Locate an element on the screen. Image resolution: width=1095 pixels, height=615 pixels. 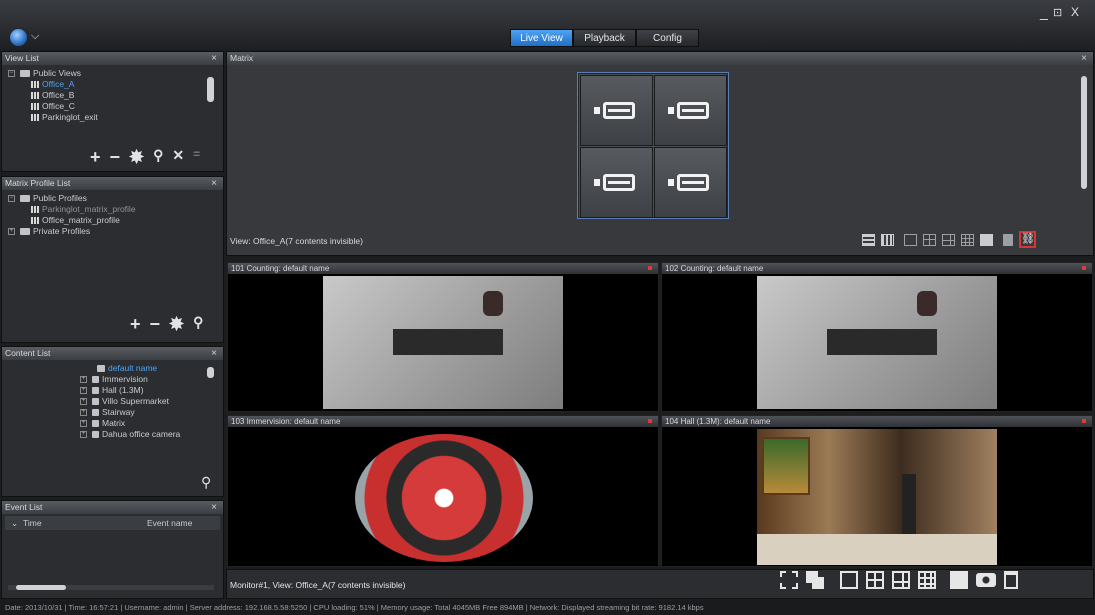
tree-item-profile: Parkinglot_matrix_profile is located at coordinates (115, 209).